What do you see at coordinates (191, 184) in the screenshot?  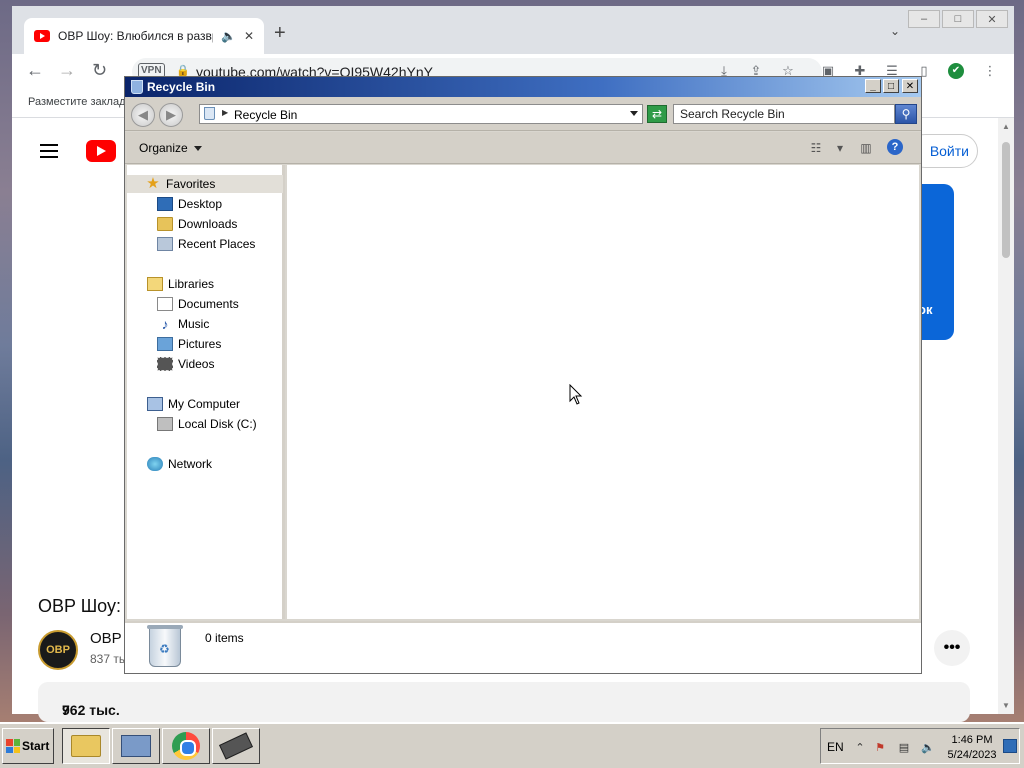 I see `nav-label: Favorites` at bounding box center [191, 184].